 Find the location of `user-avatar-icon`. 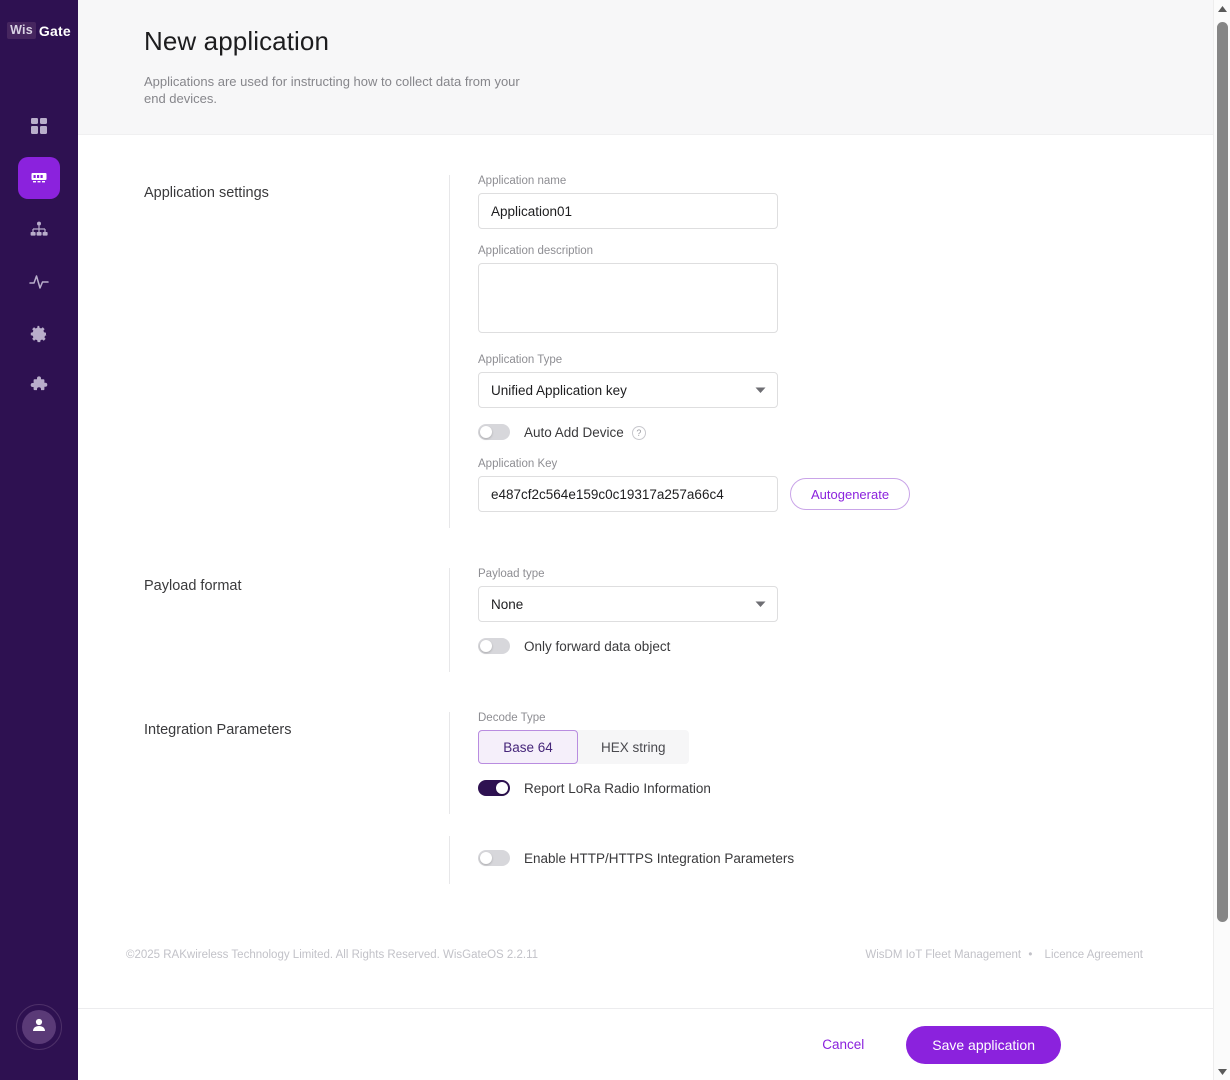

user-avatar-icon is located at coordinates (39, 1027).